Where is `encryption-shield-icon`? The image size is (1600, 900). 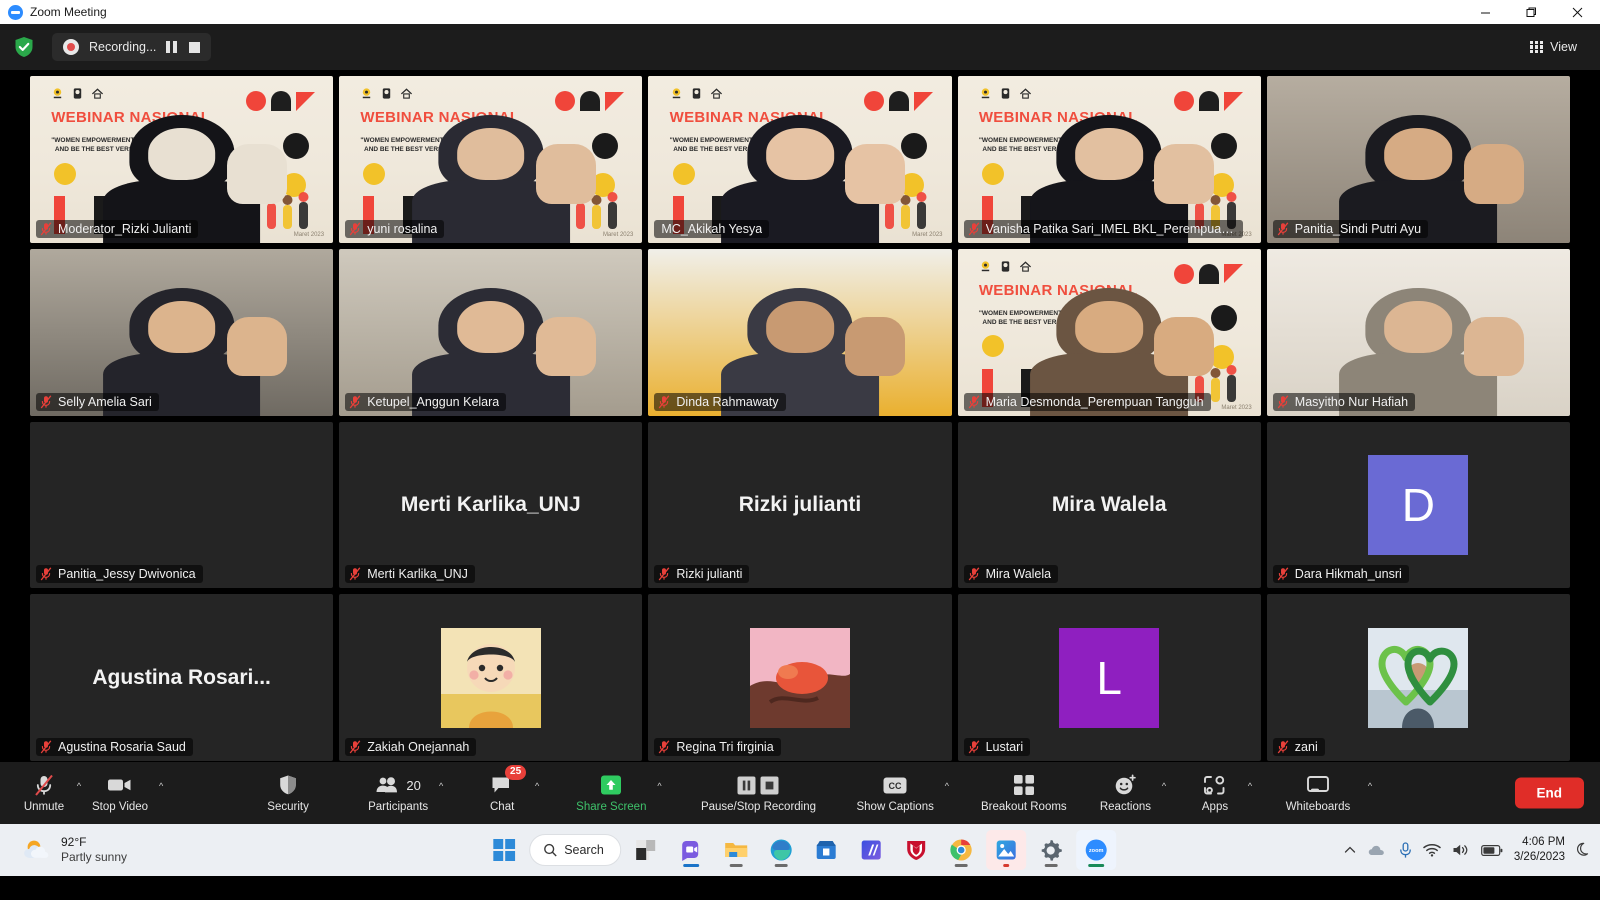
encryption-shield-icon is located at coordinates (24, 47).